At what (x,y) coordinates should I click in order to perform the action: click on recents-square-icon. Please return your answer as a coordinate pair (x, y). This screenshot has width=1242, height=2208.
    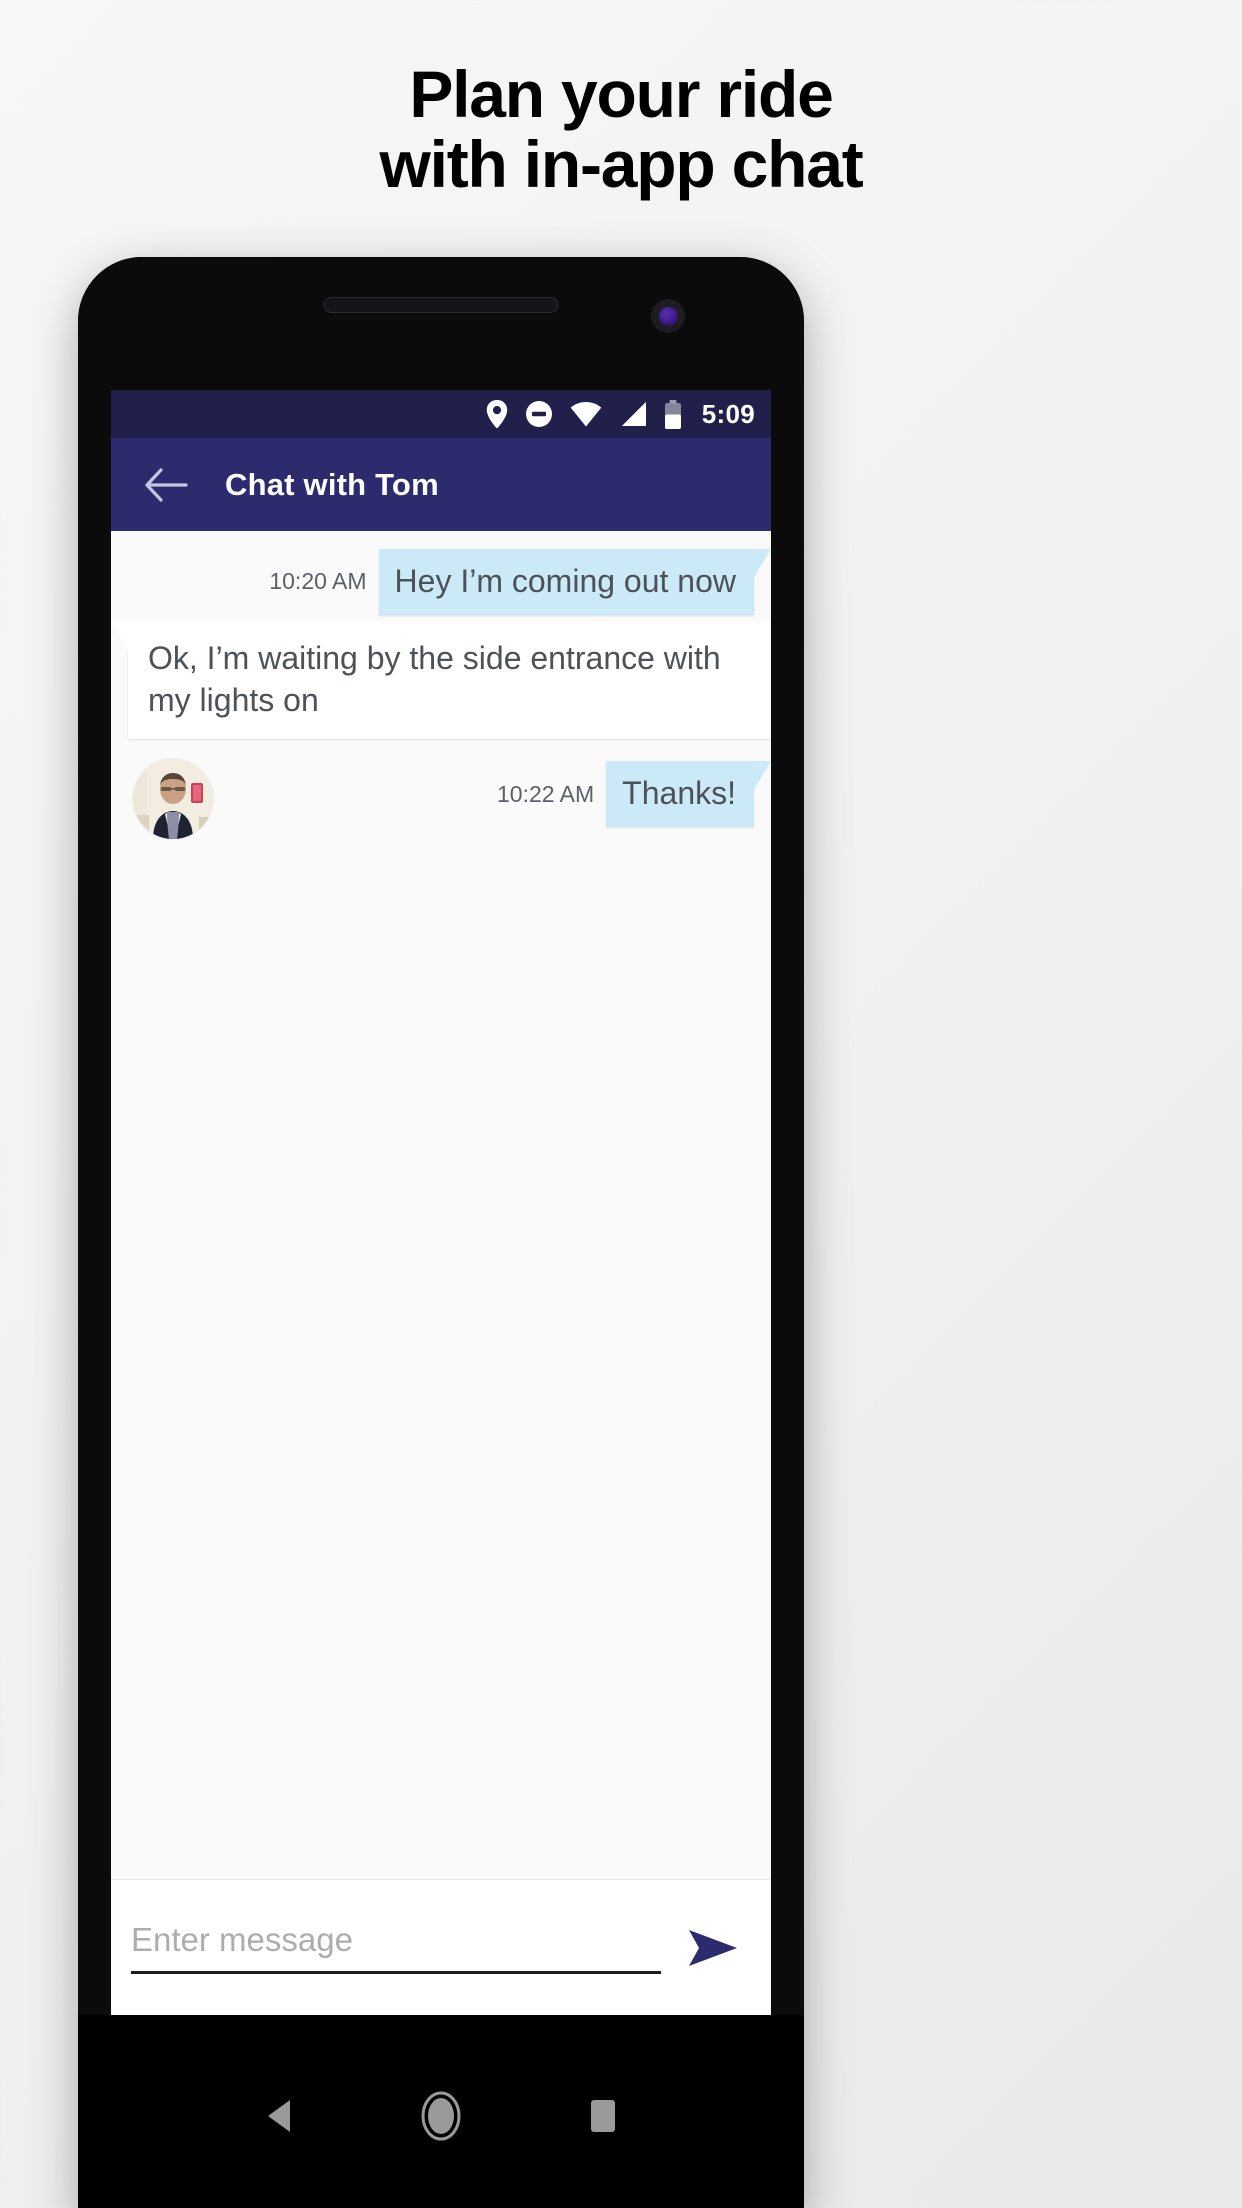
    Looking at the image, I should click on (603, 2116).